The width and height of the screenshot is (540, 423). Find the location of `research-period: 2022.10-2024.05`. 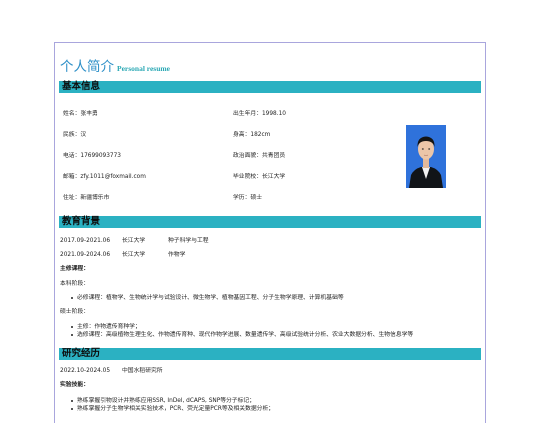

research-period: 2022.10-2024.05 is located at coordinates (85, 371).